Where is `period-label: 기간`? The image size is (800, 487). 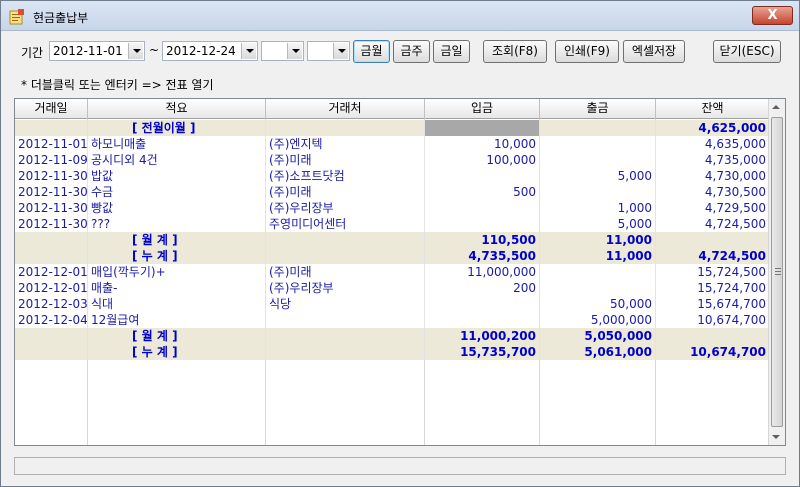 period-label: 기간 is located at coordinates (32, 53).